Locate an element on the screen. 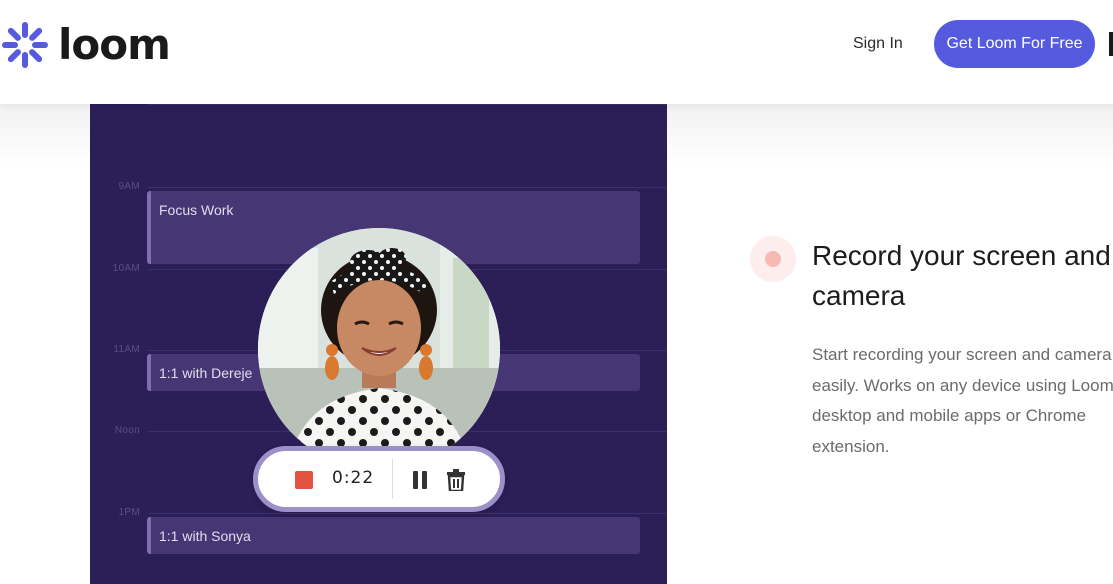 The height and width of the screenshot is (584, 1113). recording-timer: 0:22 is located at coordinates (353, 478).